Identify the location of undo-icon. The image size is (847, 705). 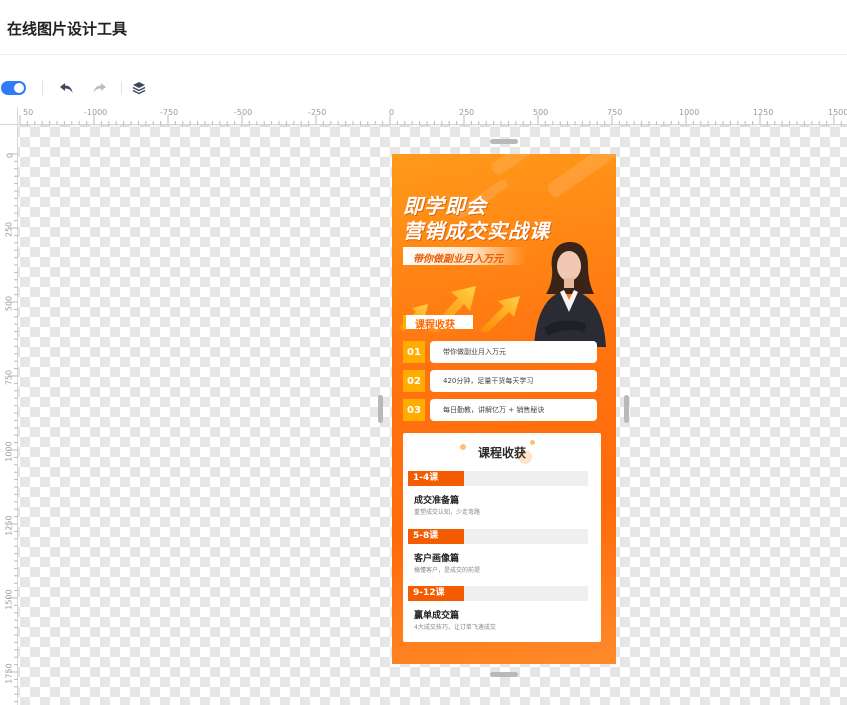
(67, 88).